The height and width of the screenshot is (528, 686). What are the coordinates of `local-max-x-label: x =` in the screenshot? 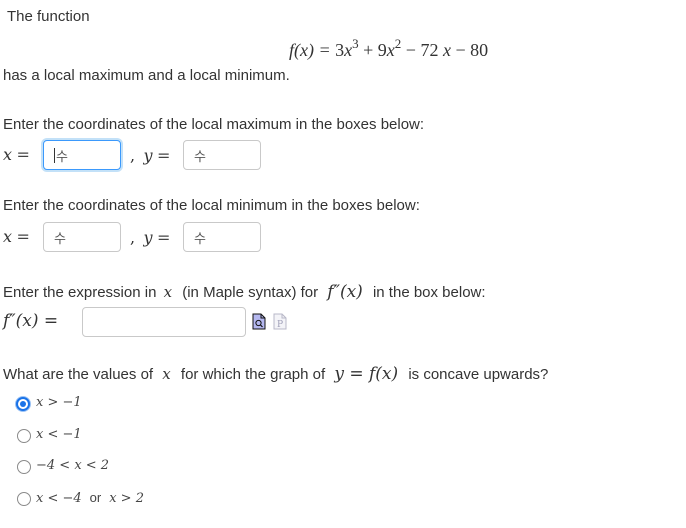 It's located at (16, 155).